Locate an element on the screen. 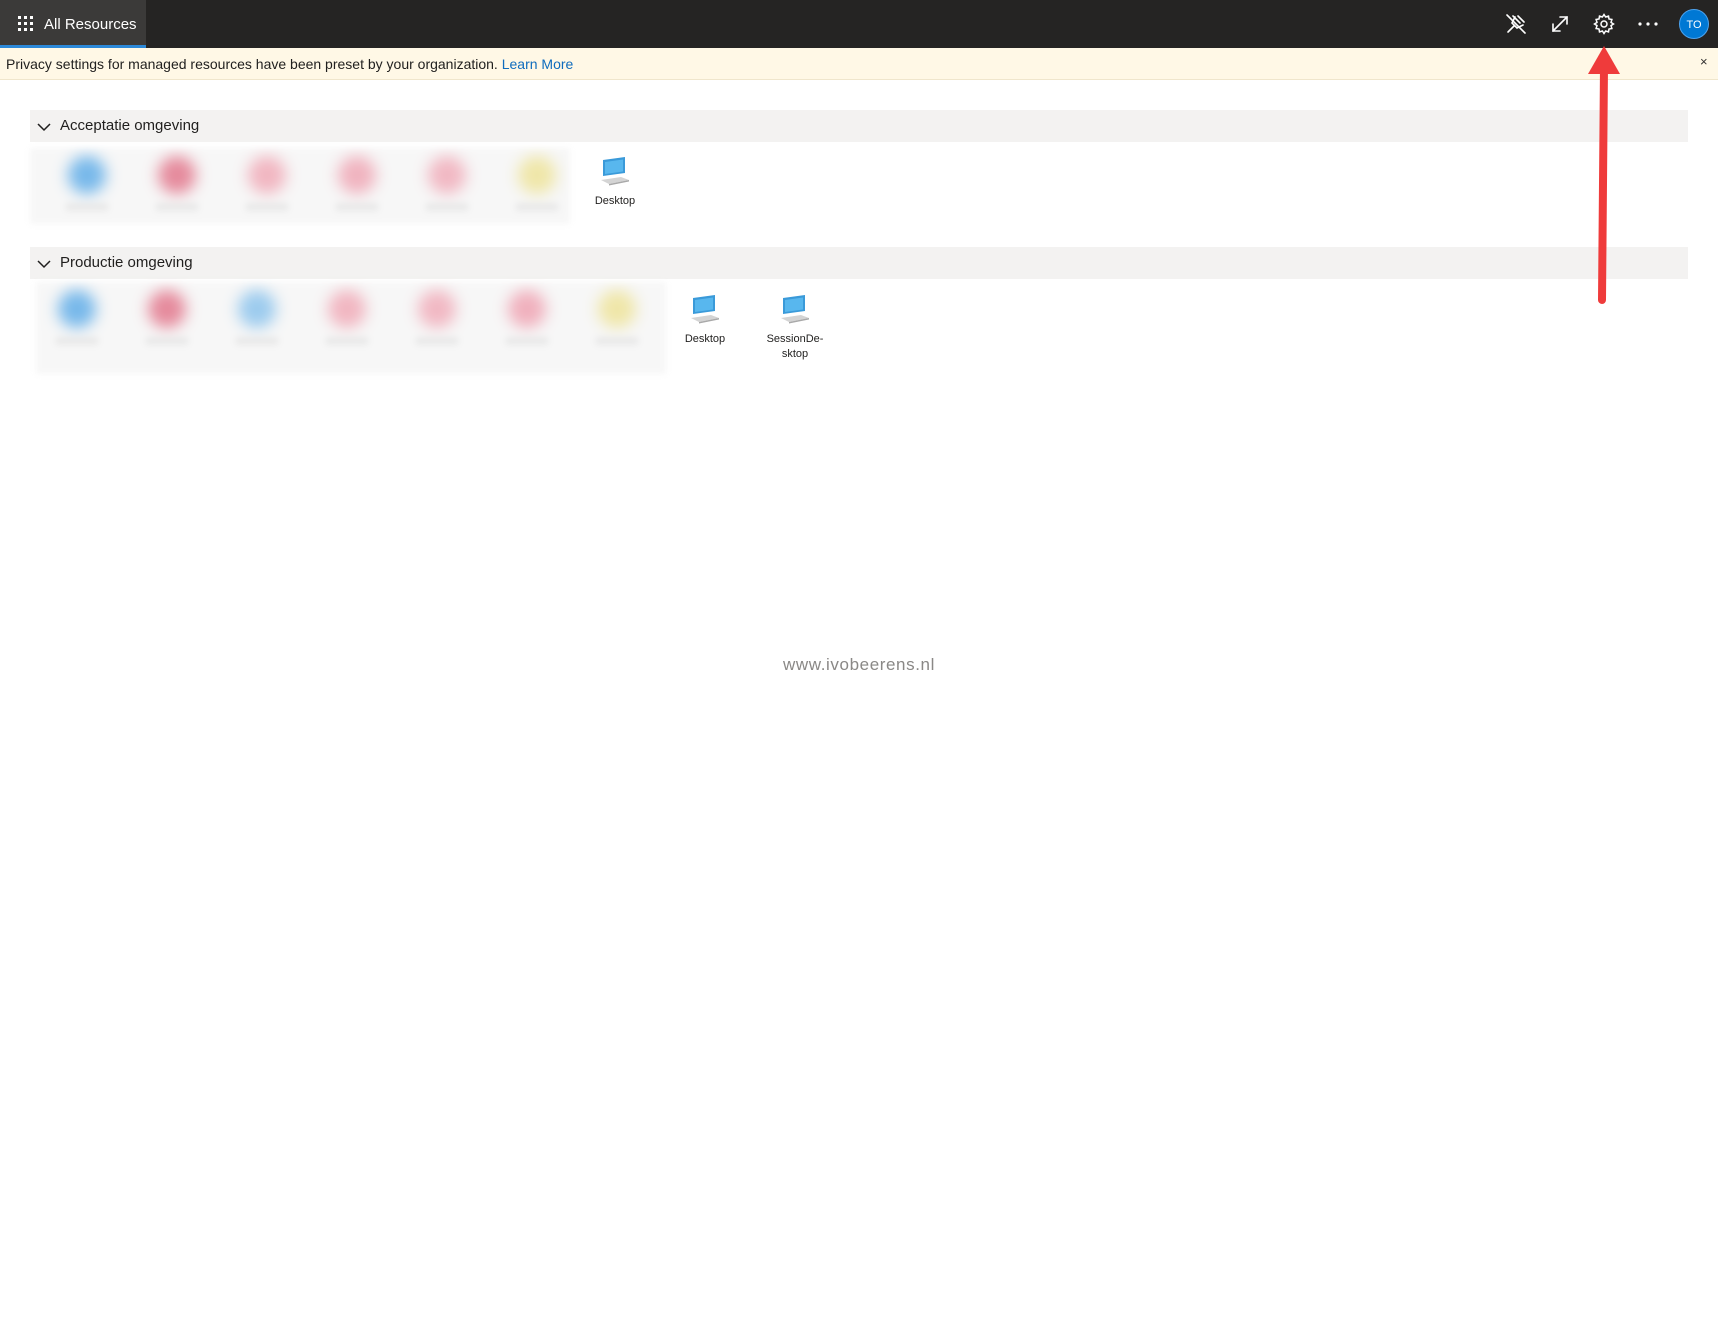 The image size is (1718, 1329). unpin-icon is located at coordinates (1516, 24).